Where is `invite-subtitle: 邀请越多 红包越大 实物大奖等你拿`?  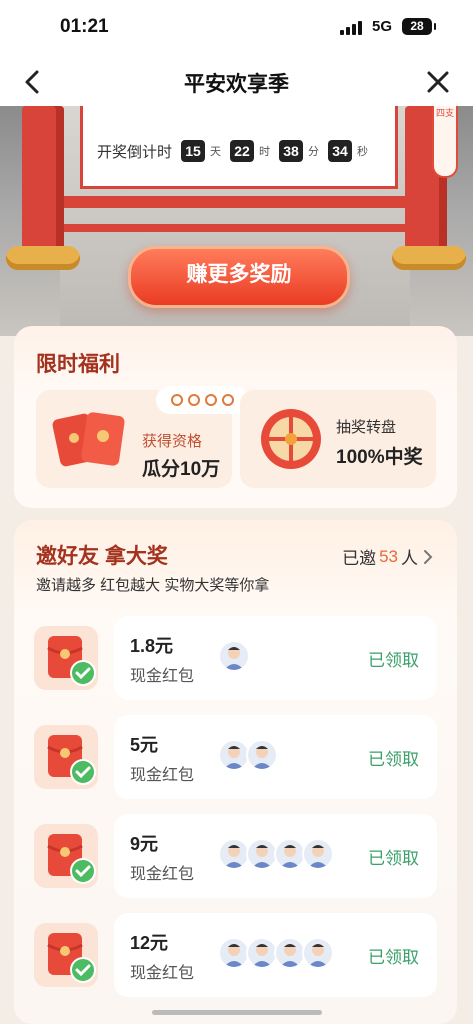 invite-subtitle: 邀请越多 红包越大 实物大奖等你拿 is located at coordinates (153, 585).